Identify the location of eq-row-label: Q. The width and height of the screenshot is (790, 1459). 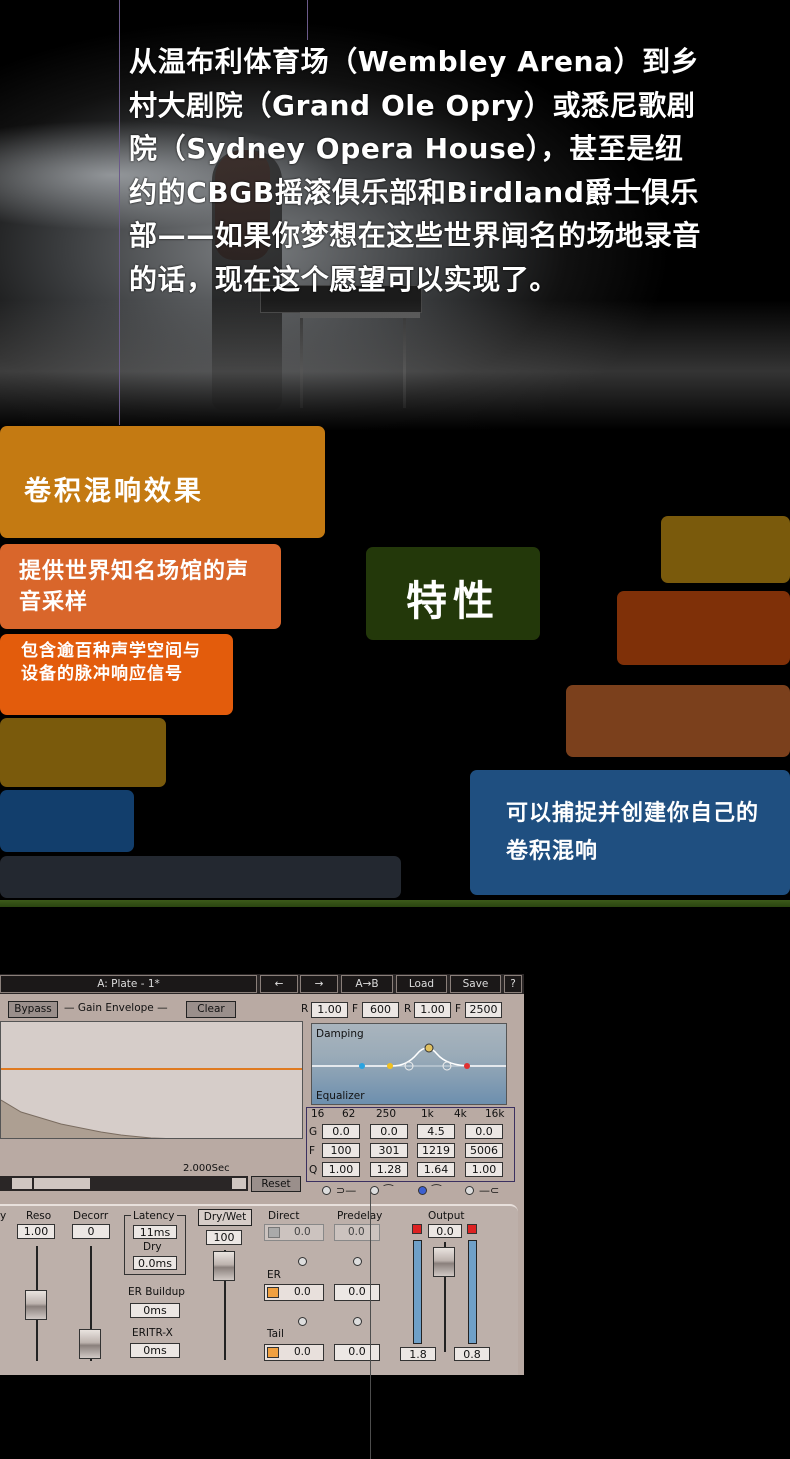
(313, 1170).